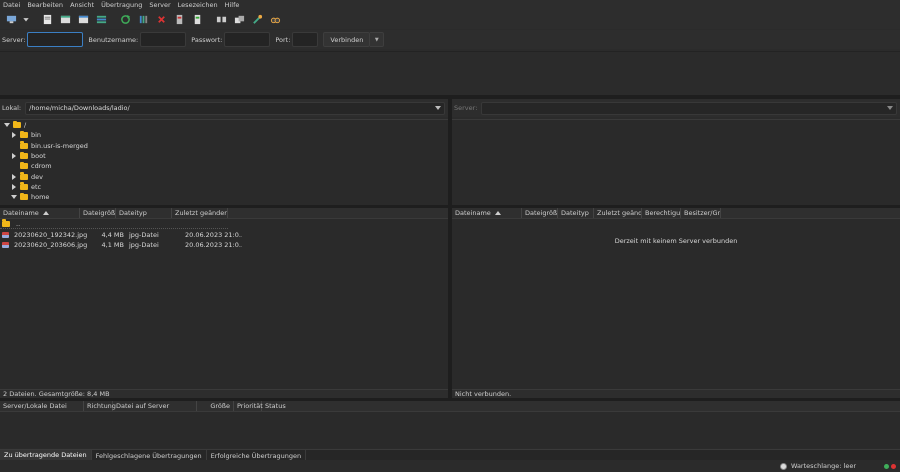 The image size is (900, 472). What do you see at coordinates (257, 19) in the screenshot?
I see `filter-icon` at bounding box center [257, 19].